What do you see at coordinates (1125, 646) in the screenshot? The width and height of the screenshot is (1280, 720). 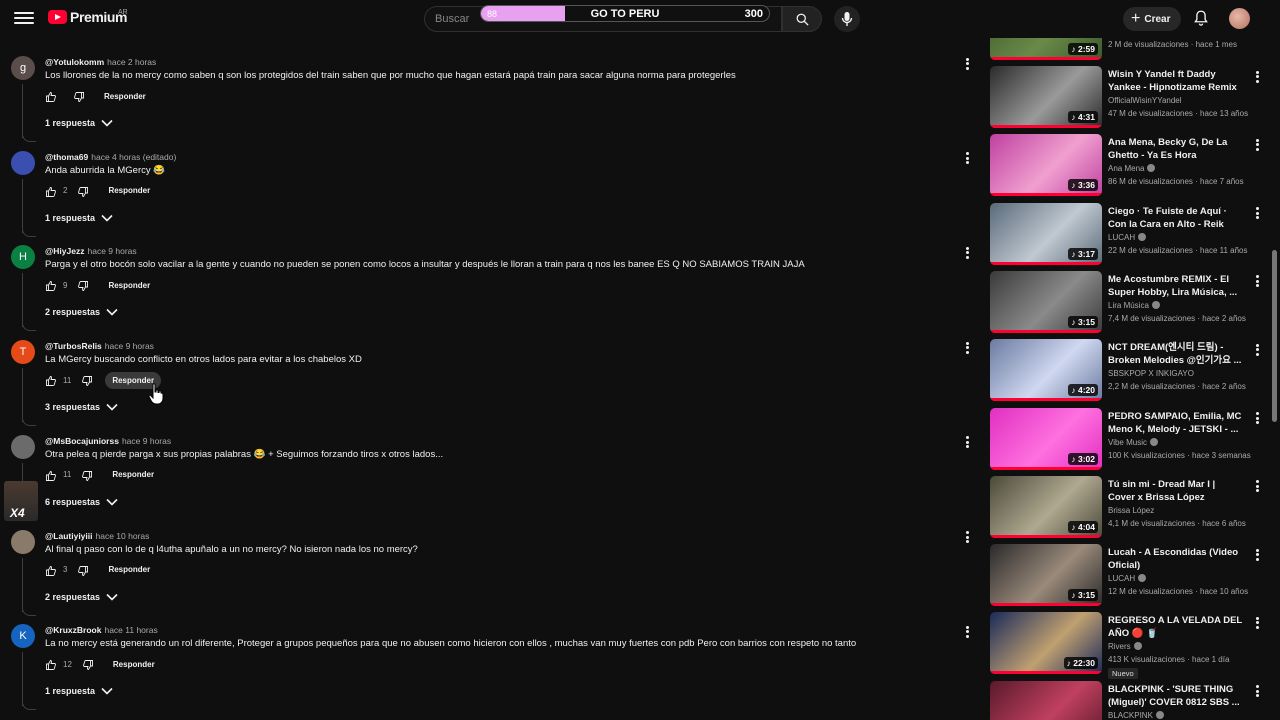 I see `video-channel: Rivers` at bounding box center [1125, 646].